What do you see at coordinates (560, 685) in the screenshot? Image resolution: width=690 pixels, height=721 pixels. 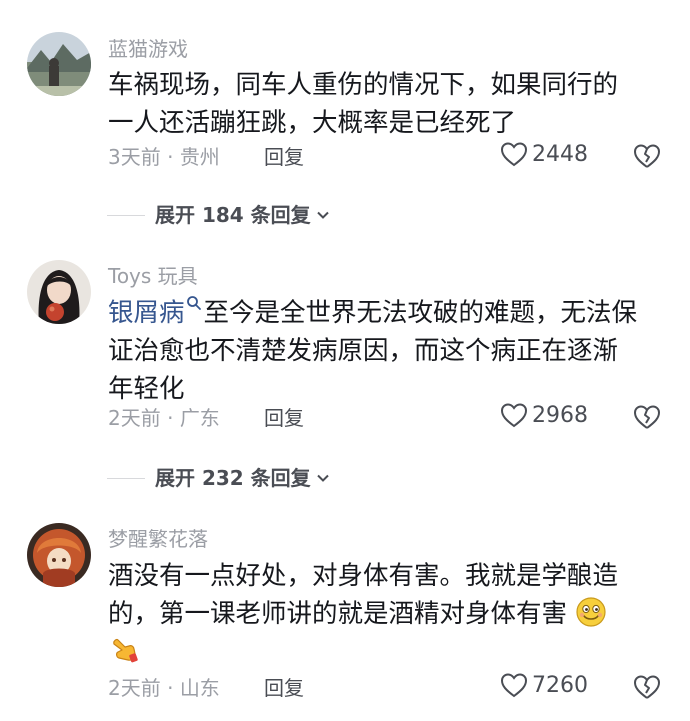 I see `like-count: 7260` at bounding box center [560, 685].